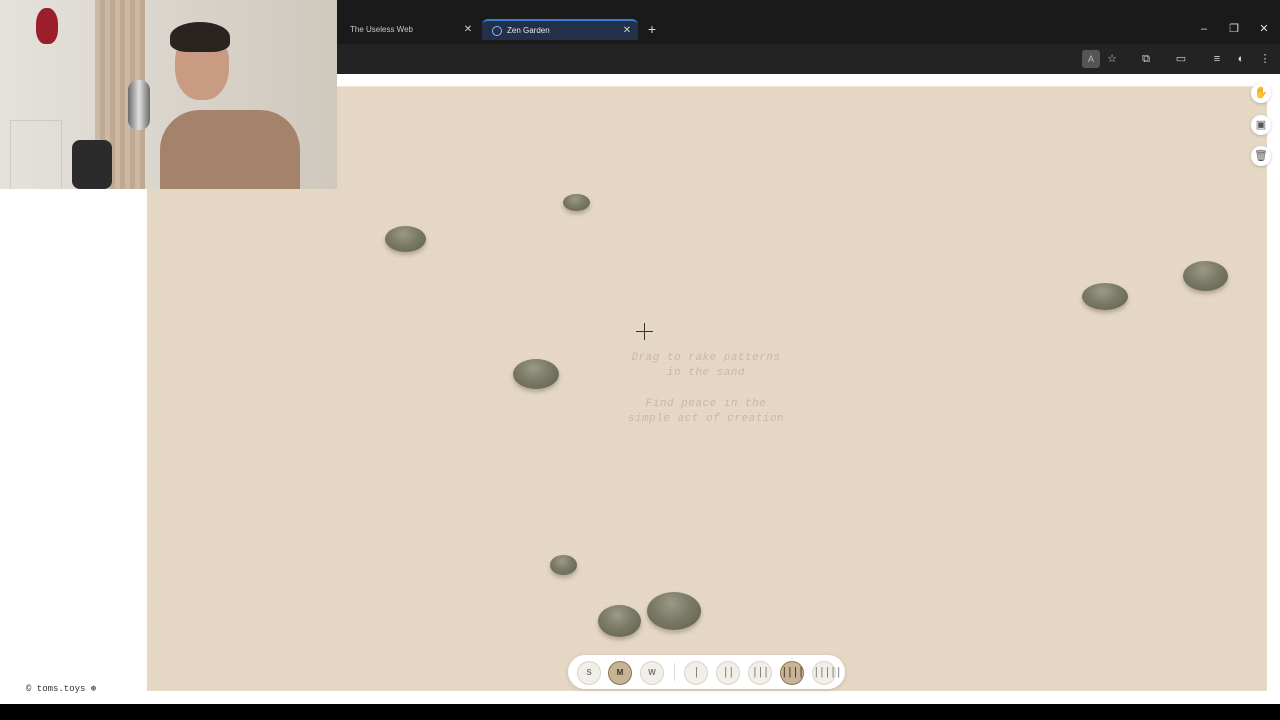  What do you see at coordinates (1261, 156) in the screenshot?
I see `trash-icon: 🗑` at bounding box center [1261, 156].